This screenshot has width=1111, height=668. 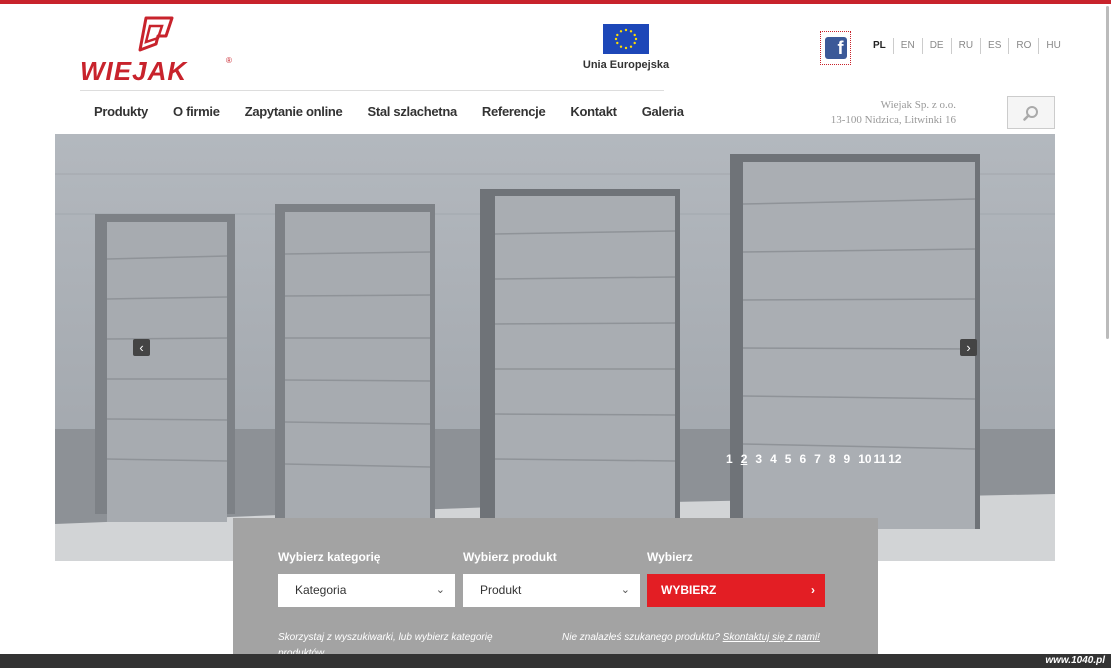 What do you see at coordinates (744, 459) in the screenshot?
I see `slider-page-2: 2` at bounding box center [744, 459].